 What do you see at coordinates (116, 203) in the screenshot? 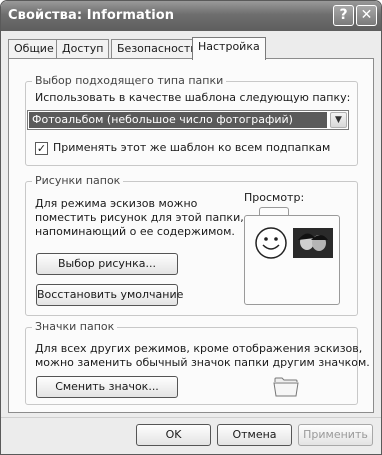
I see `folder-pictures-desc-1: Для режима эскизов можно` at bounding box center [116, 203].